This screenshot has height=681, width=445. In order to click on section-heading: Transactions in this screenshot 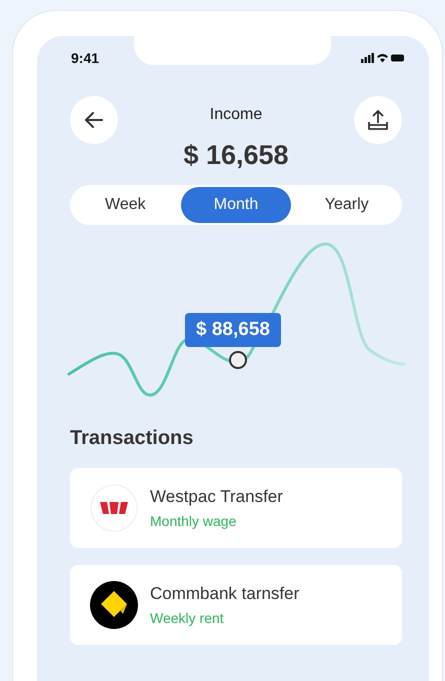, I will do `click(132, 438)`.